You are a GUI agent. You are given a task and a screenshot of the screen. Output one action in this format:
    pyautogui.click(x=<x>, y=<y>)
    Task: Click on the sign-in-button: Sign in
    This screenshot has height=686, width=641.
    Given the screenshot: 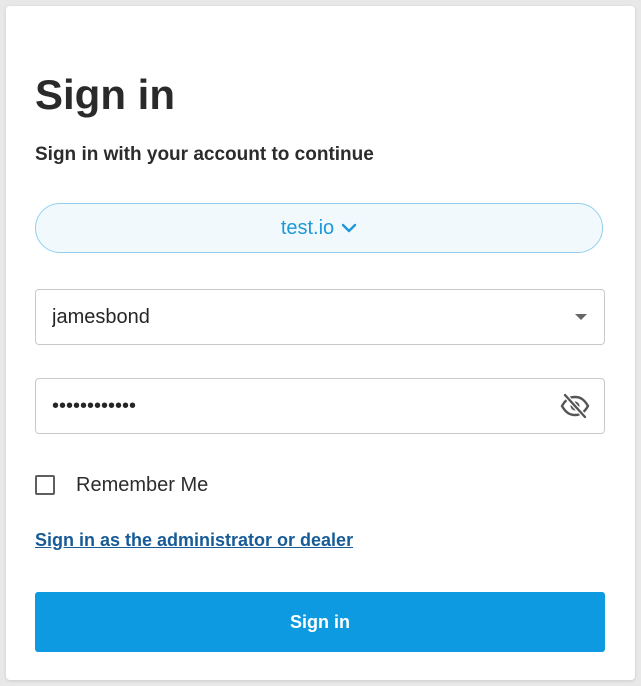 What is the action you would take?
    pyautogui.click(x=320, y=622)
    